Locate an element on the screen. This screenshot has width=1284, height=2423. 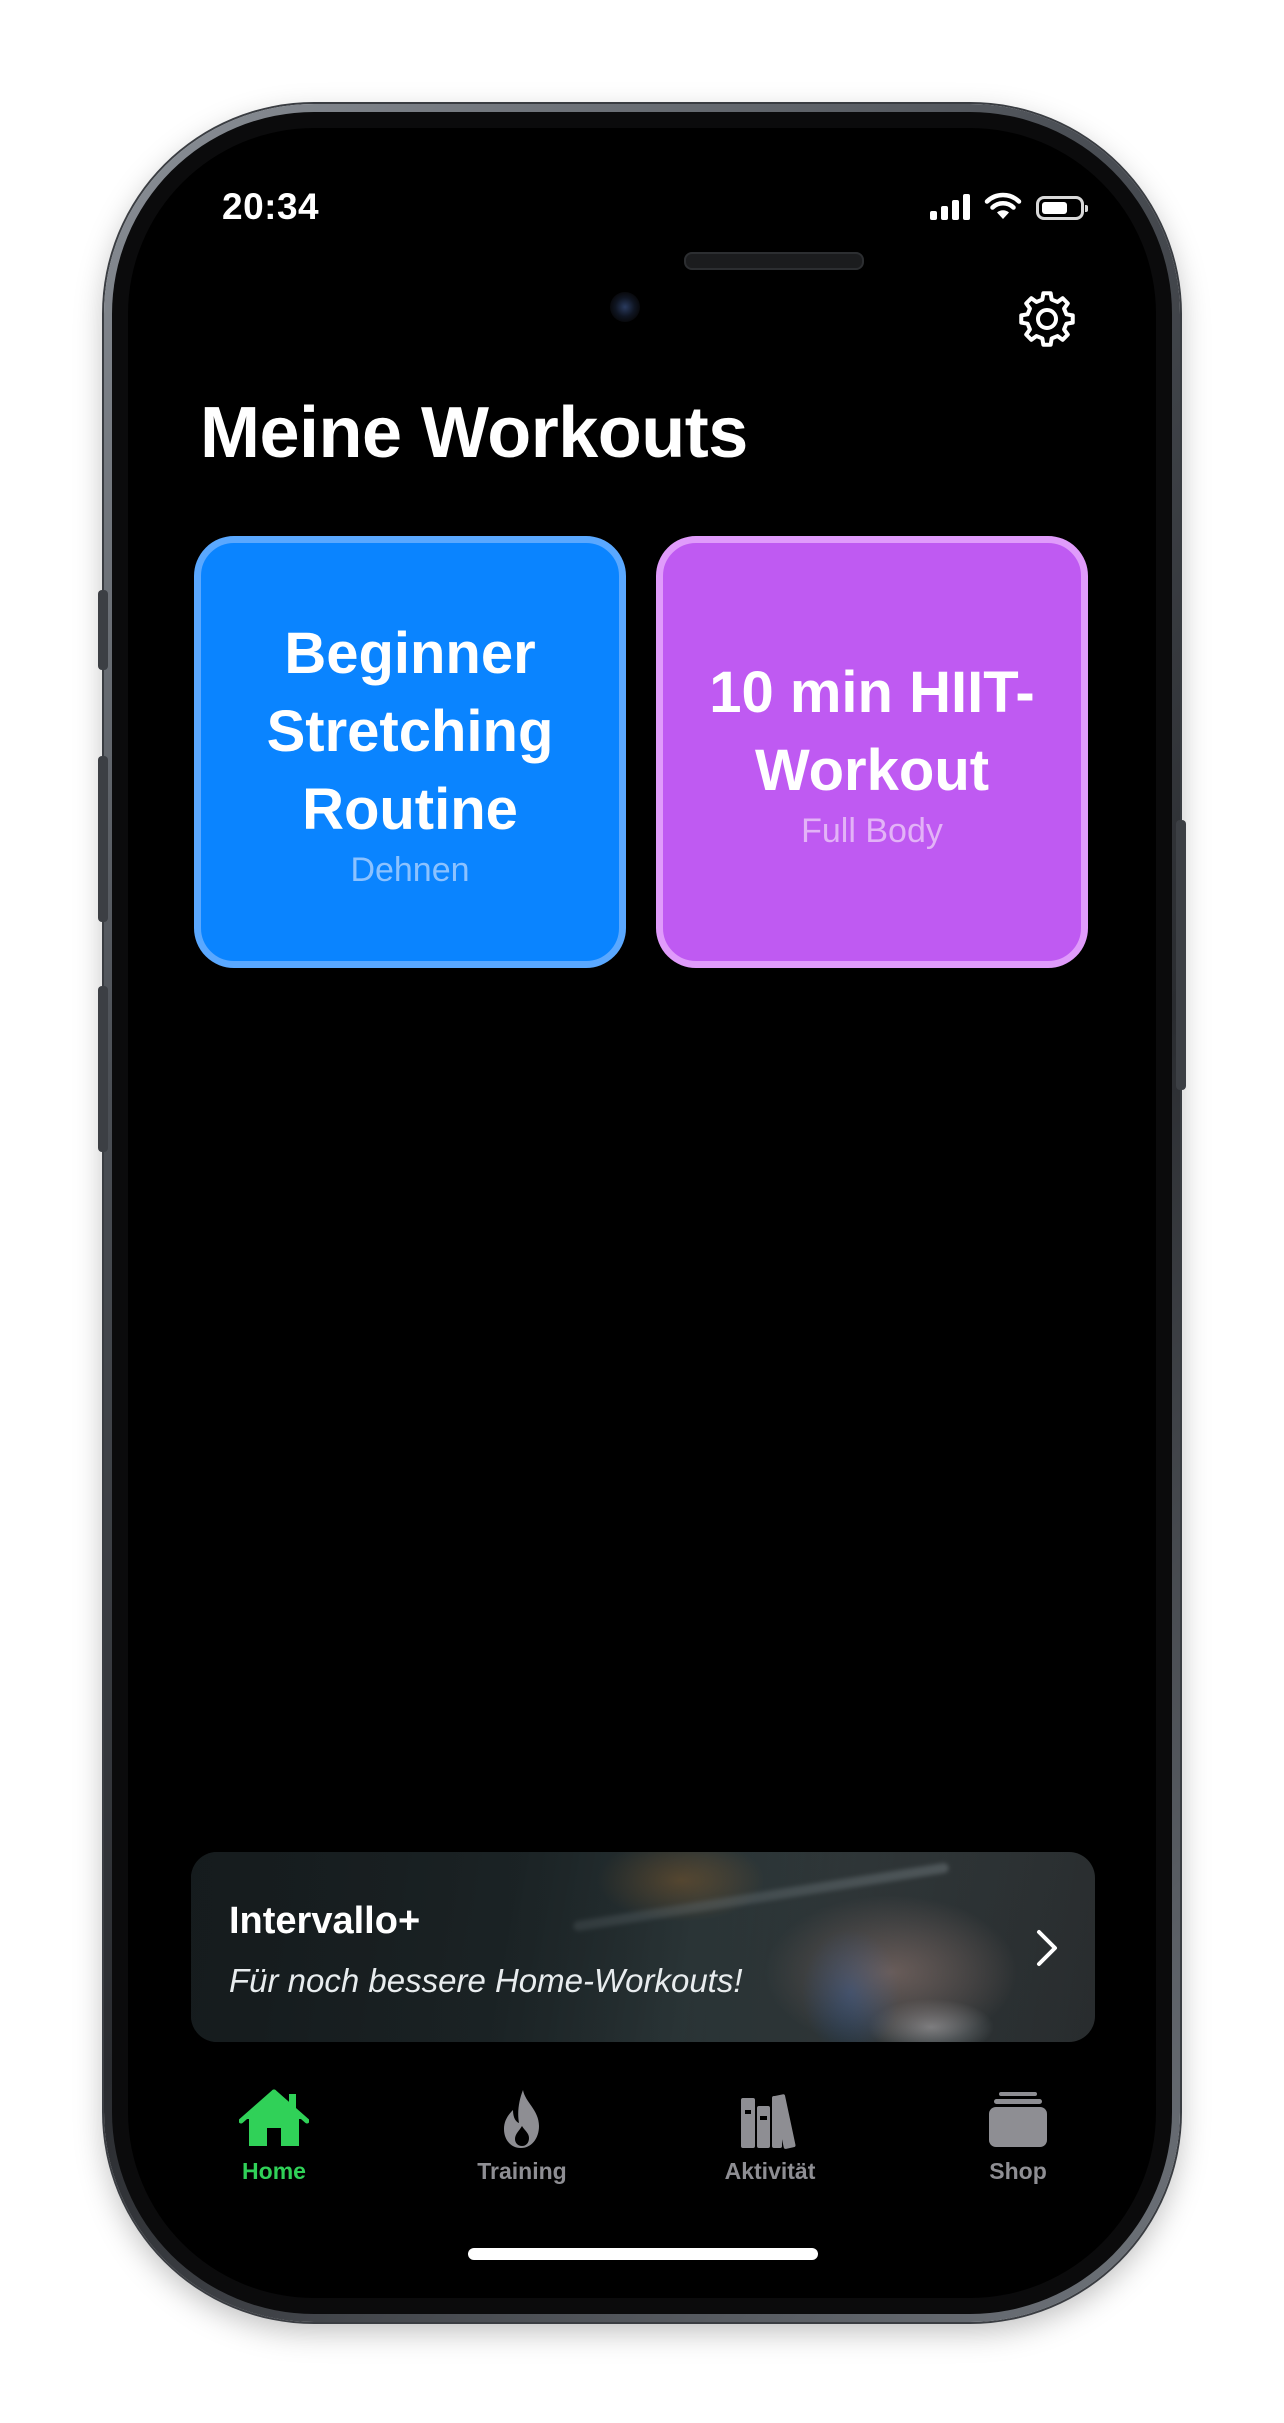
battery-icon is located at coordinates (1062, 208).